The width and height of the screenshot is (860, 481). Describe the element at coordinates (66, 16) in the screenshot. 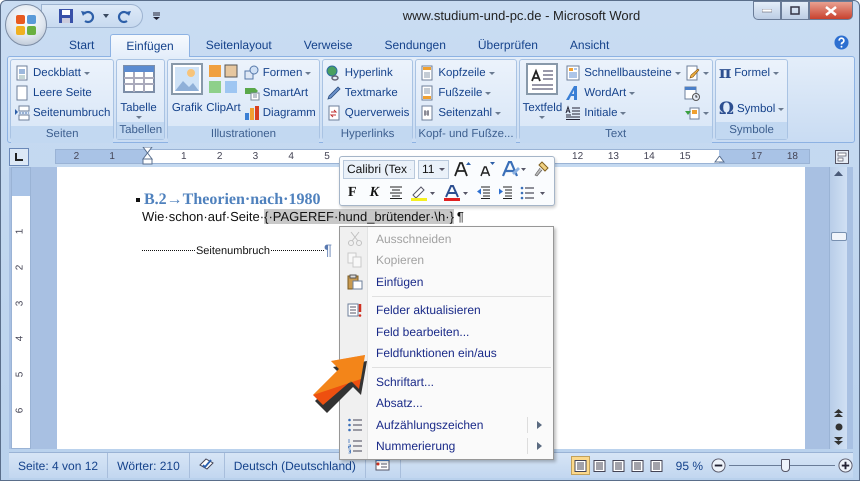

I see `save-icon` at that location.